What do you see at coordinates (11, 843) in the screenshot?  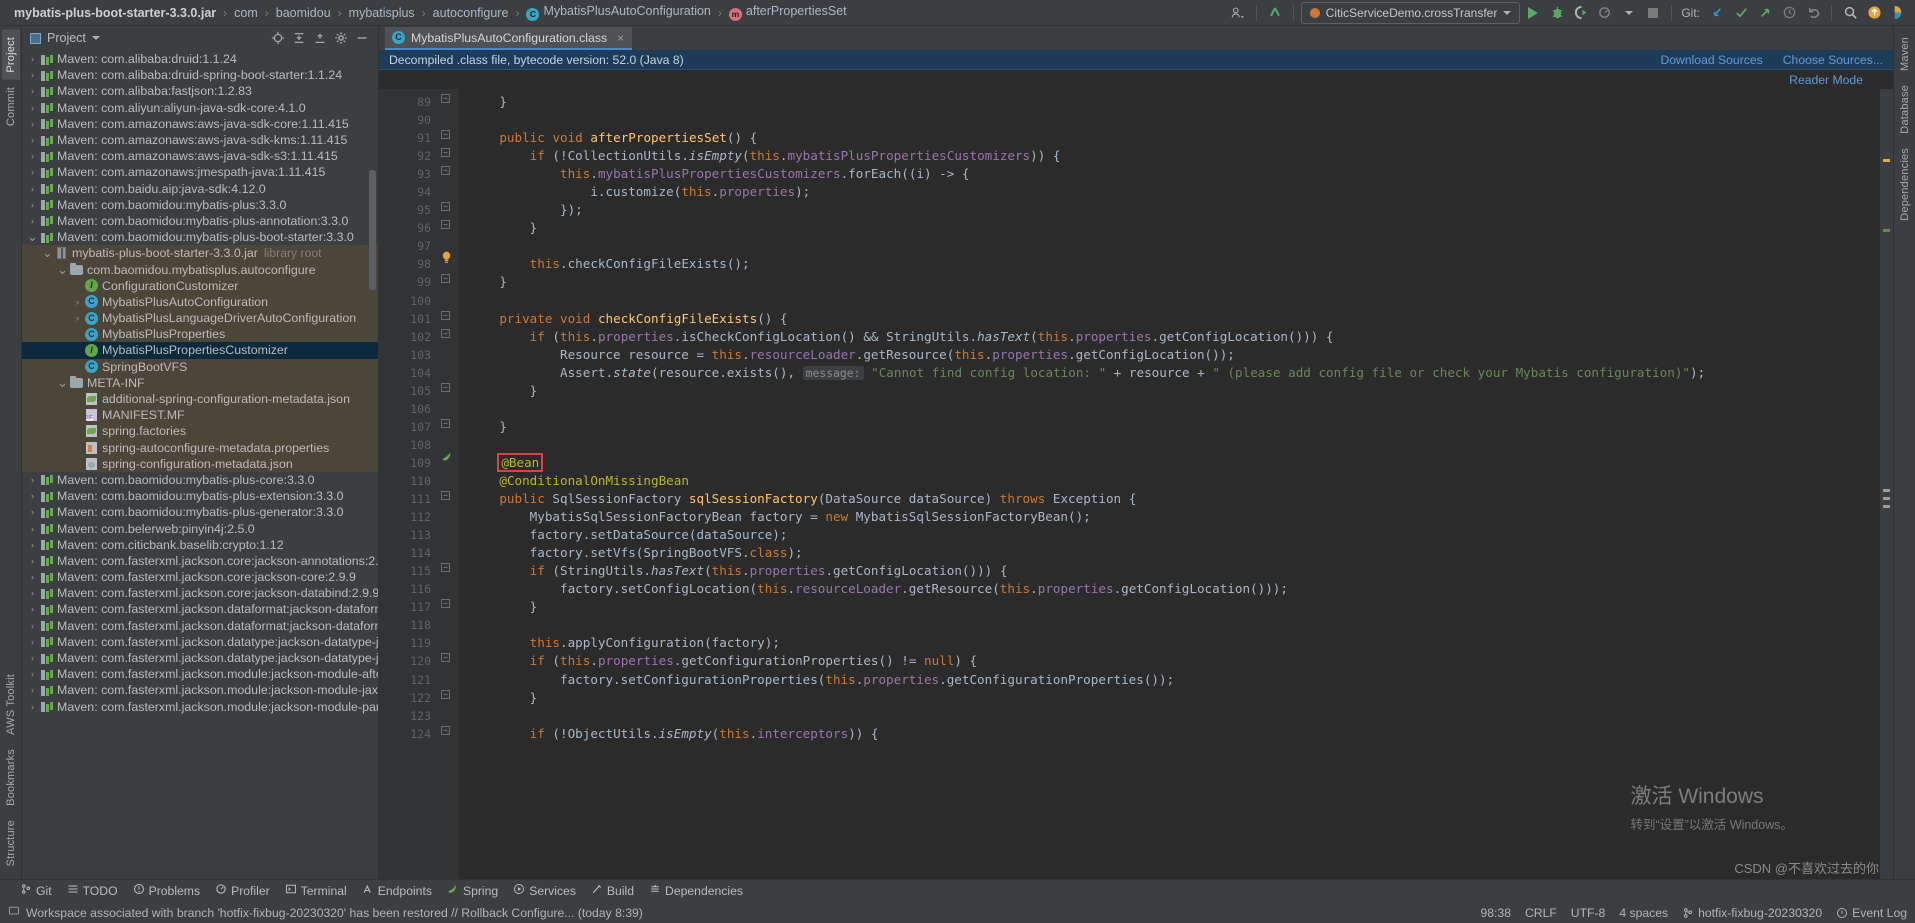 I see `sidebar-tab-structure: Structure` at bounding box center [11, 843].